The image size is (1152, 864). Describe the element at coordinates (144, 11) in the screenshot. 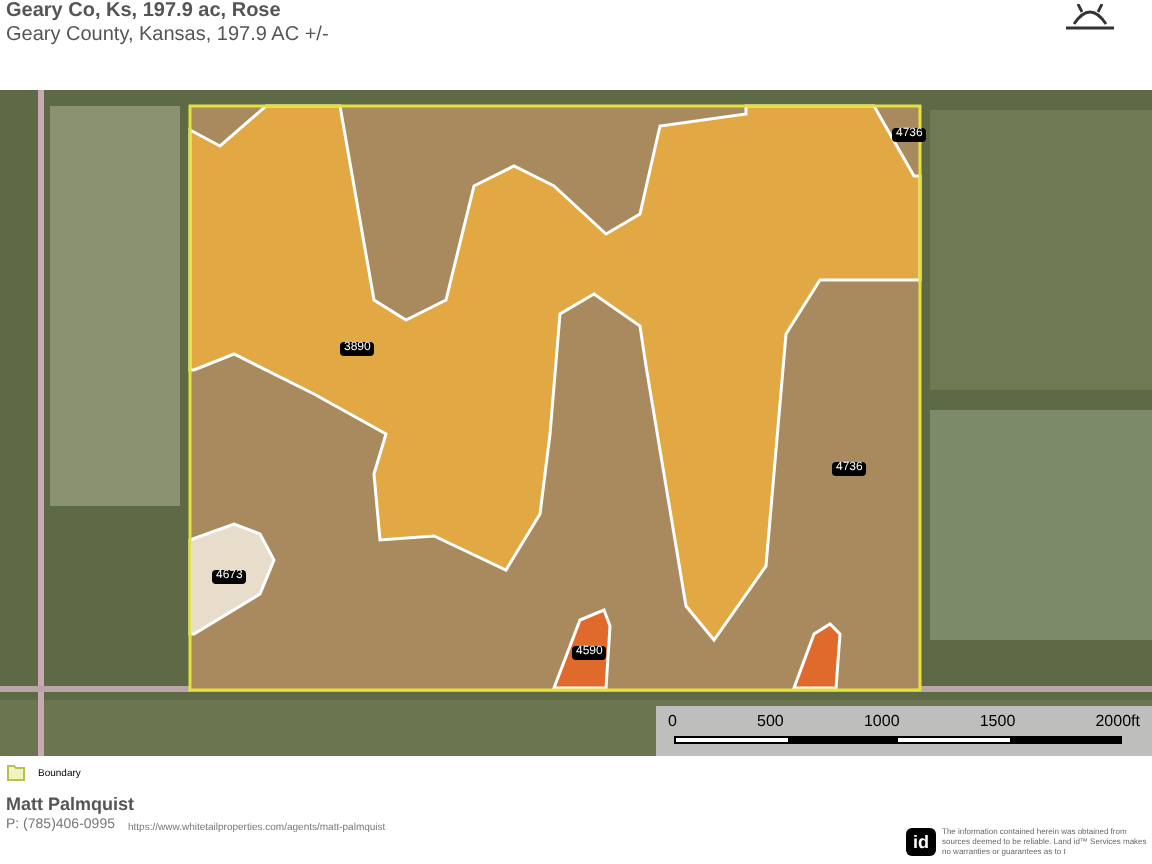

I see `map-title: Geary Co, Ks, 197.9 ac, Rose` at that location.